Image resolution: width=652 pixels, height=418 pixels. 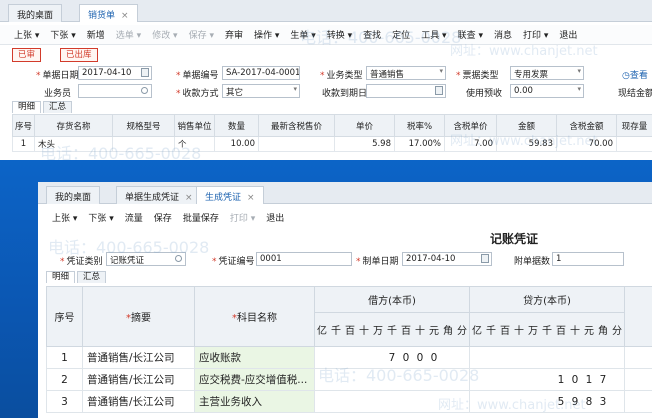 I want to click on cell-latest-price, so click(x=296, y=144).